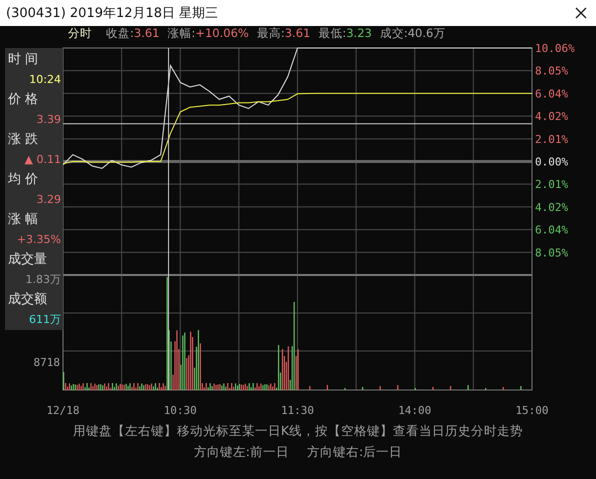 The width and height of the screenshot is (596, 479). What do you see at coordinates (47, 362) in the screenshot?
I see `axis-label: 8718` at bounding box center [47, 362].